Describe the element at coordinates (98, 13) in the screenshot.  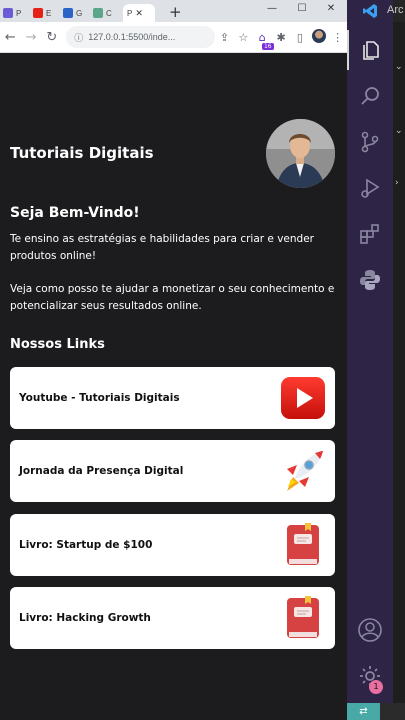
I see `chatgpt-favicon` at that location.